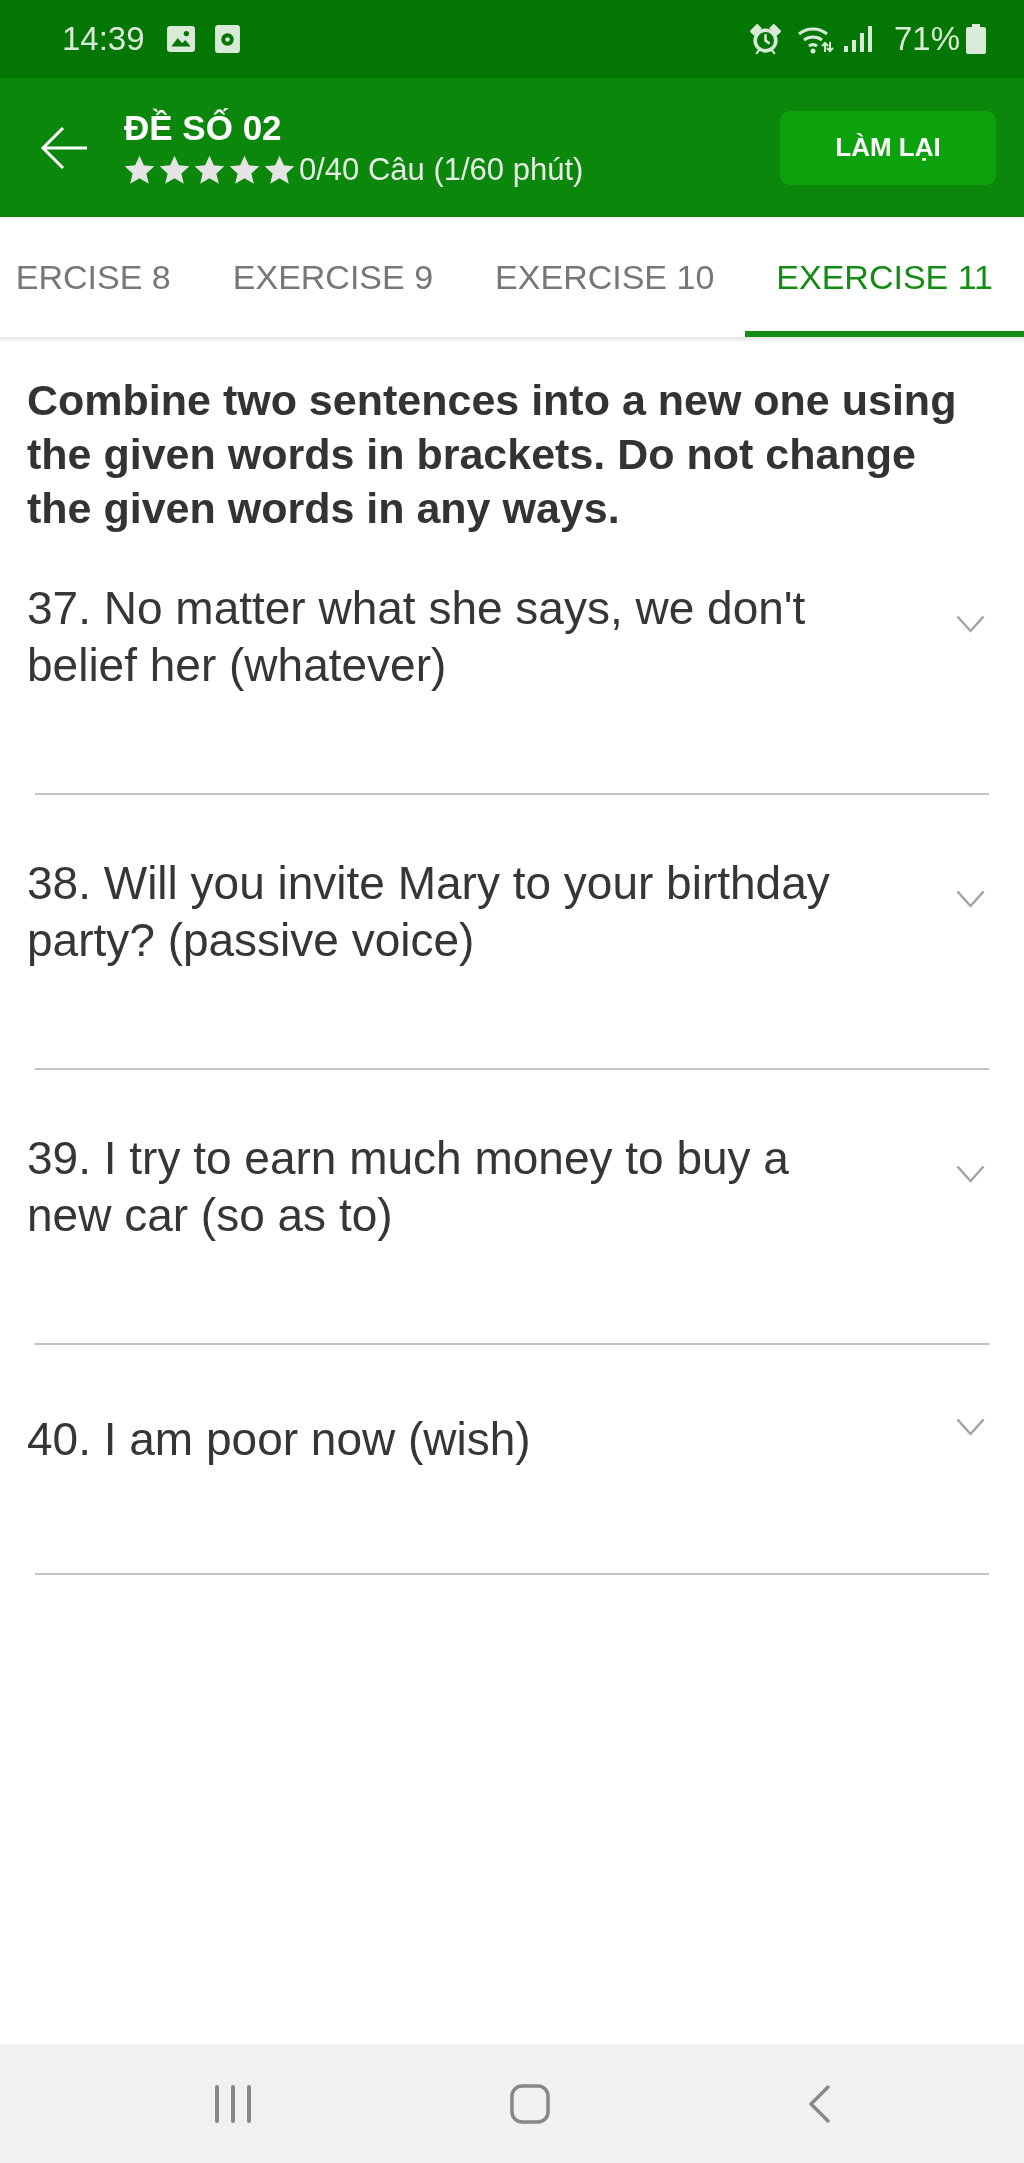 This screenshot has height=2163, width=1024. Describe the element at coordinates (429, 912) in the screenshot. I see `question-text: 38. Will you invite Mary to your birthday party? (passive voice)` at that location.